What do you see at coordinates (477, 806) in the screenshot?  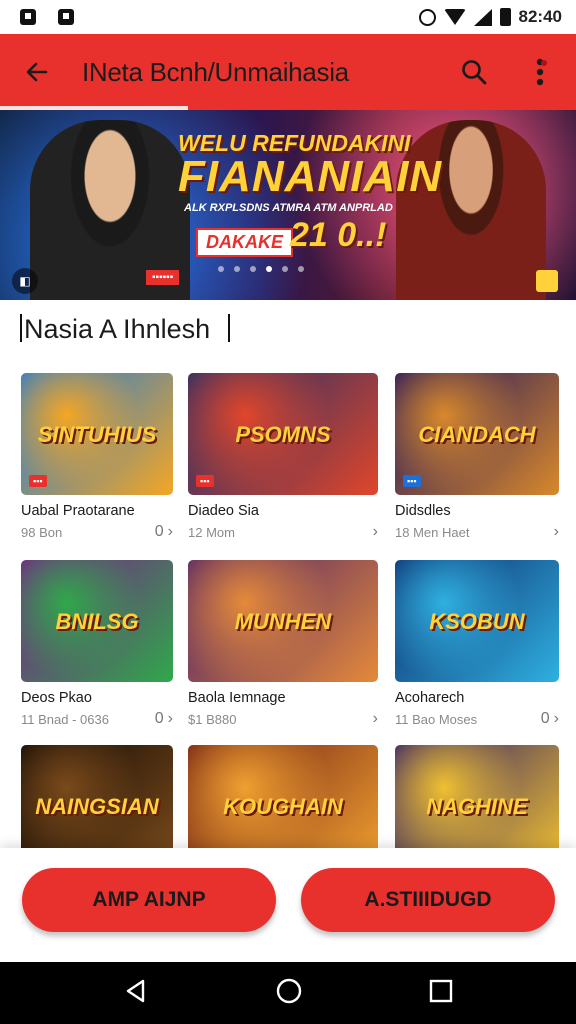 I see `game-logo: NAGHINE` at bounding box center [477, 806].